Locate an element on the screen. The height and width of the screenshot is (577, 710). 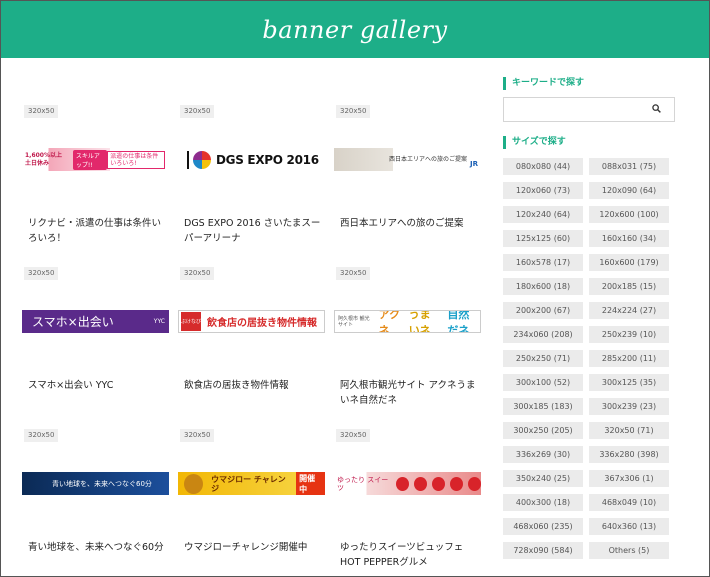
size-filter-chip: 160x578 (17) is located at coordinates (543, 262).